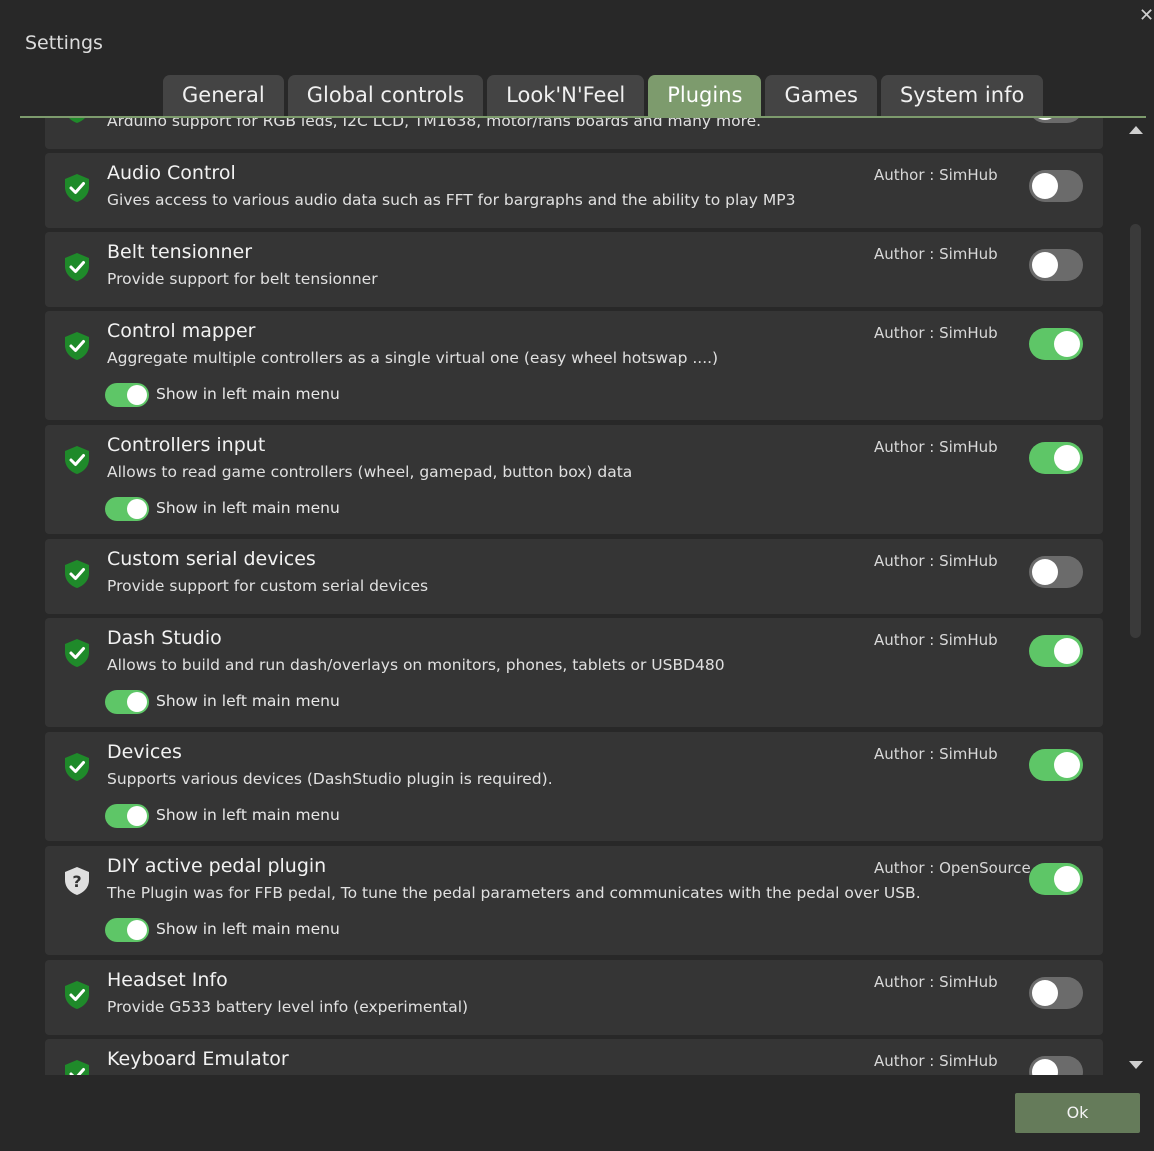  I want to click on scroll-up-arrow-icon, so click(1136, 130).